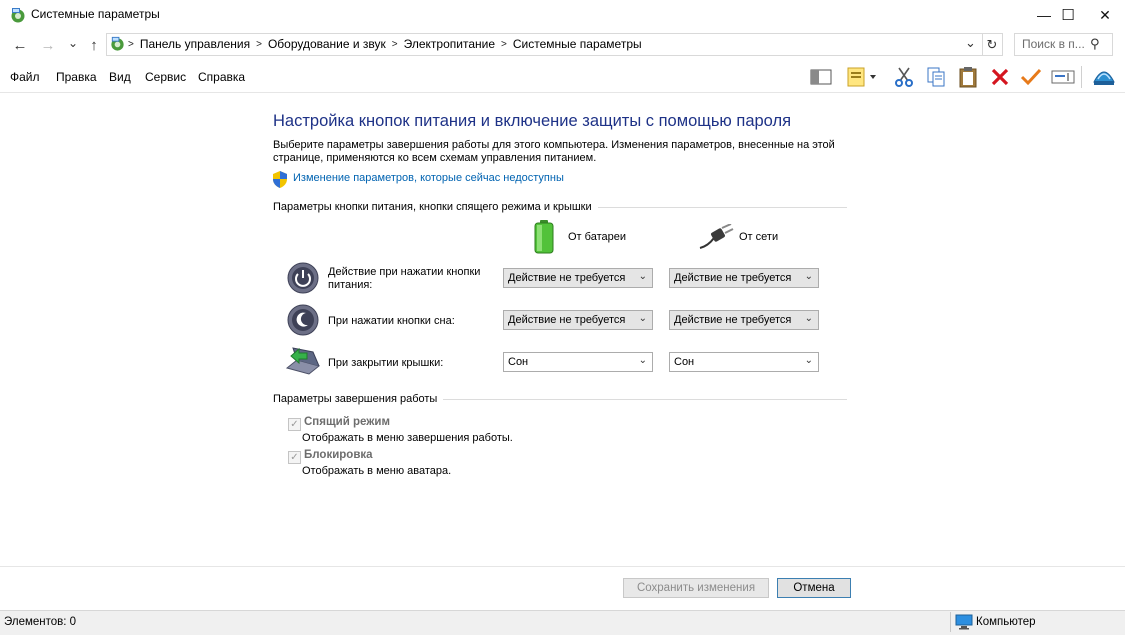 This screenshot has height=635, width=1125. Describe the element at coordinates (294, 457) in the screenshot. I see `lock-checkbox: ✓` at that location.